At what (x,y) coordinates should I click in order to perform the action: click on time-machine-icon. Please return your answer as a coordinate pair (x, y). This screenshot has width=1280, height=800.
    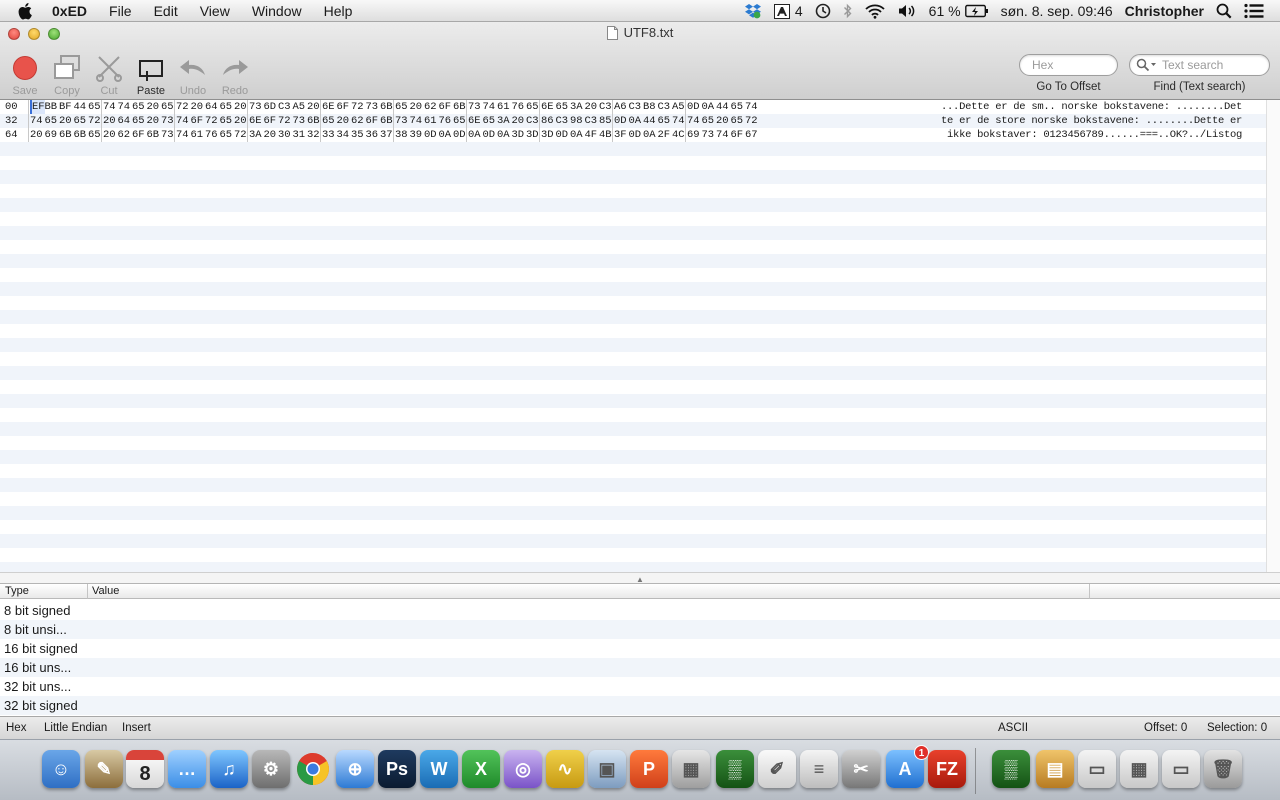
    Looking at the image, I should click on (823, 11).